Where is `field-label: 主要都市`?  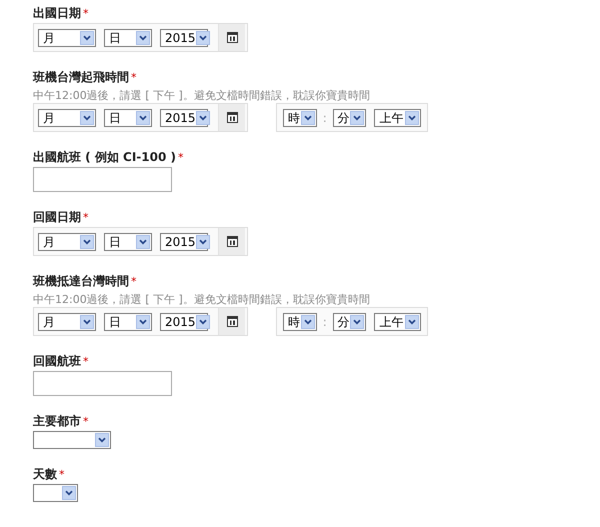
field-label: 主要都市 is located at coordinates (57, 421).